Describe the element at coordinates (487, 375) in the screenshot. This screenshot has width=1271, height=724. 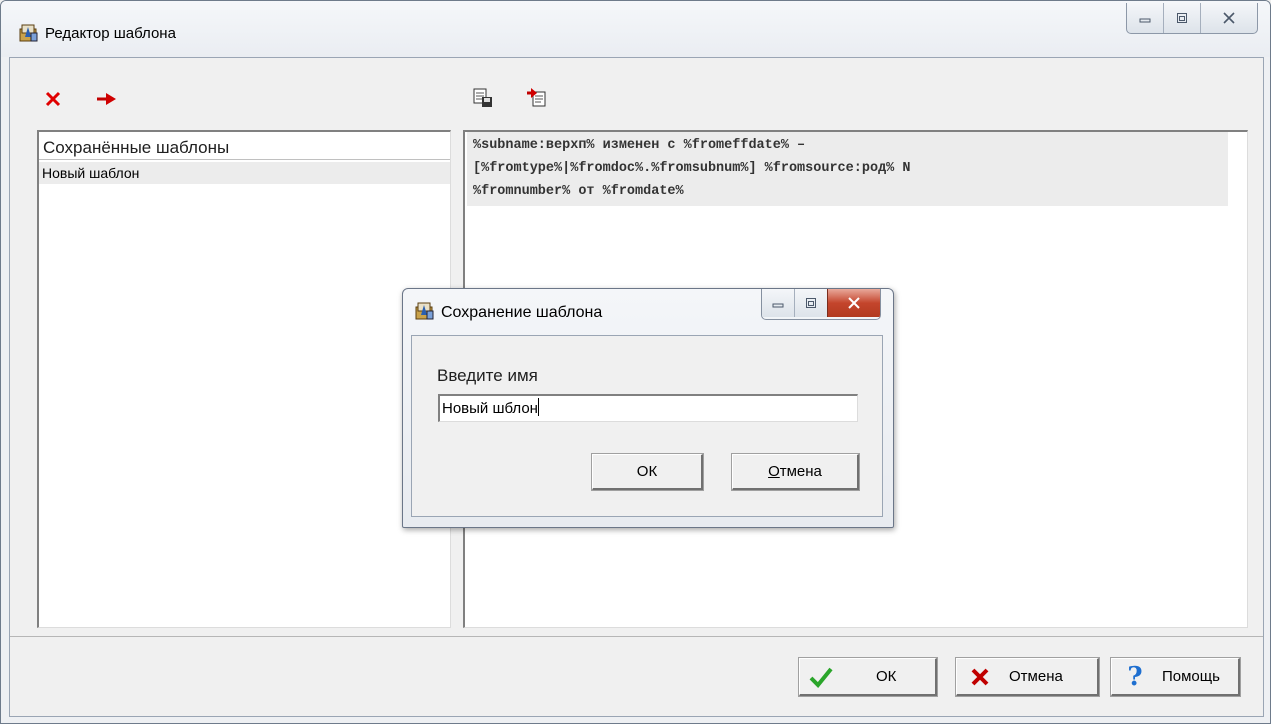
I see `name-label: Введите имя` at that location.